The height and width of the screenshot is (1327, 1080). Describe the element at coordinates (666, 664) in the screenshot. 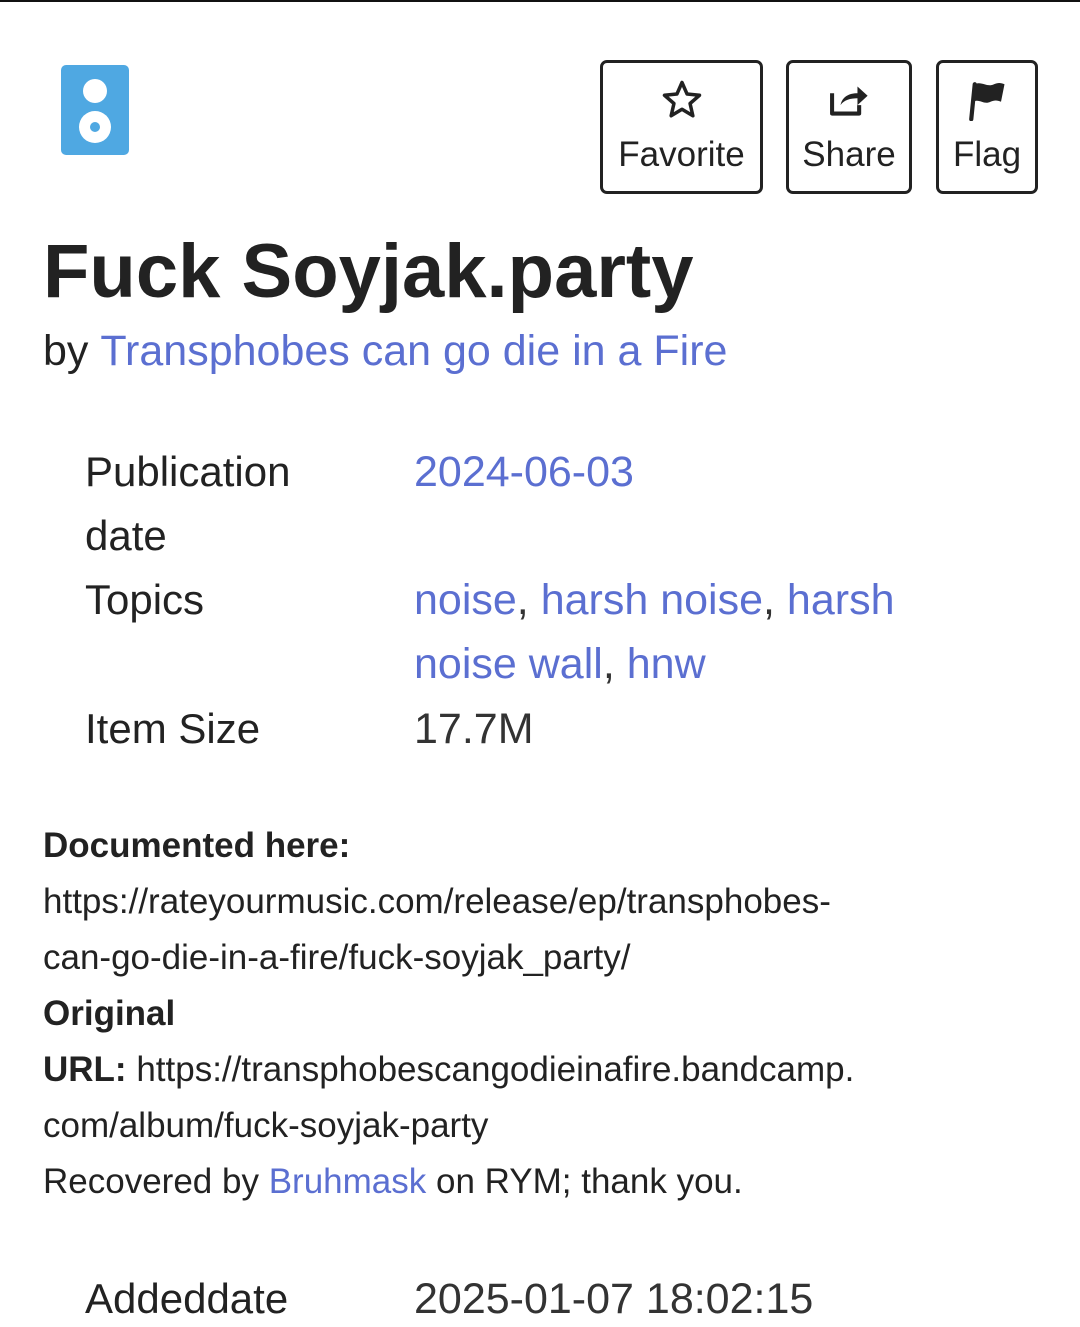

I see `topic-link: hnw` at that location.